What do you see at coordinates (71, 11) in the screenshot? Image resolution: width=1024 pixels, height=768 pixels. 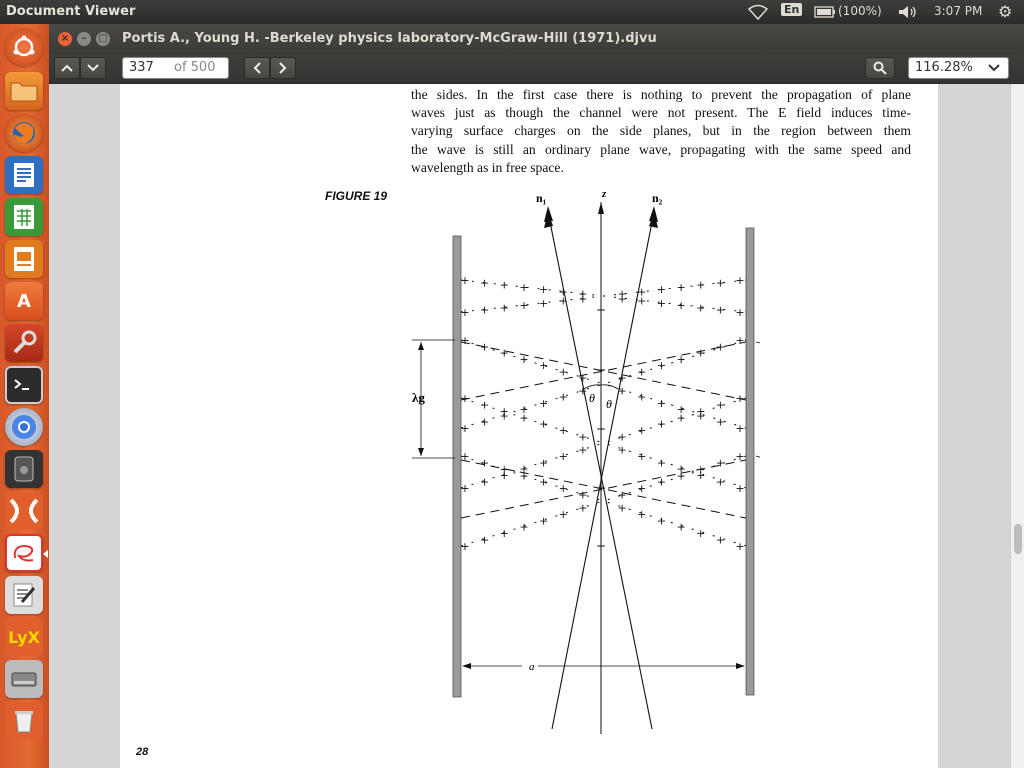 I see `app-title: Document Viewer` at bounding box center [71, 11].